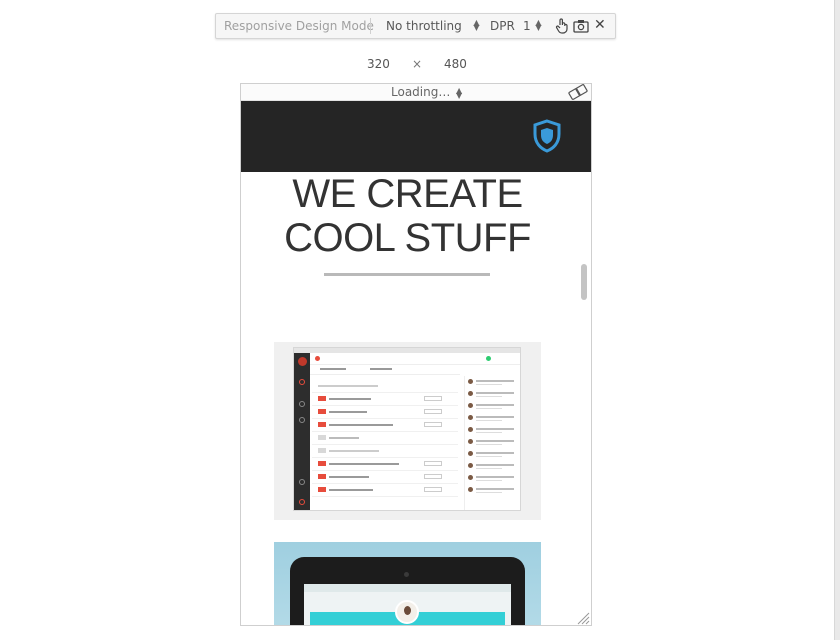 The height and width of the screenshot is (640, 840). What do you see at coordinates (547, 136) in the screenshot?
I see `shield-icon` at bounding box center [547, 136].